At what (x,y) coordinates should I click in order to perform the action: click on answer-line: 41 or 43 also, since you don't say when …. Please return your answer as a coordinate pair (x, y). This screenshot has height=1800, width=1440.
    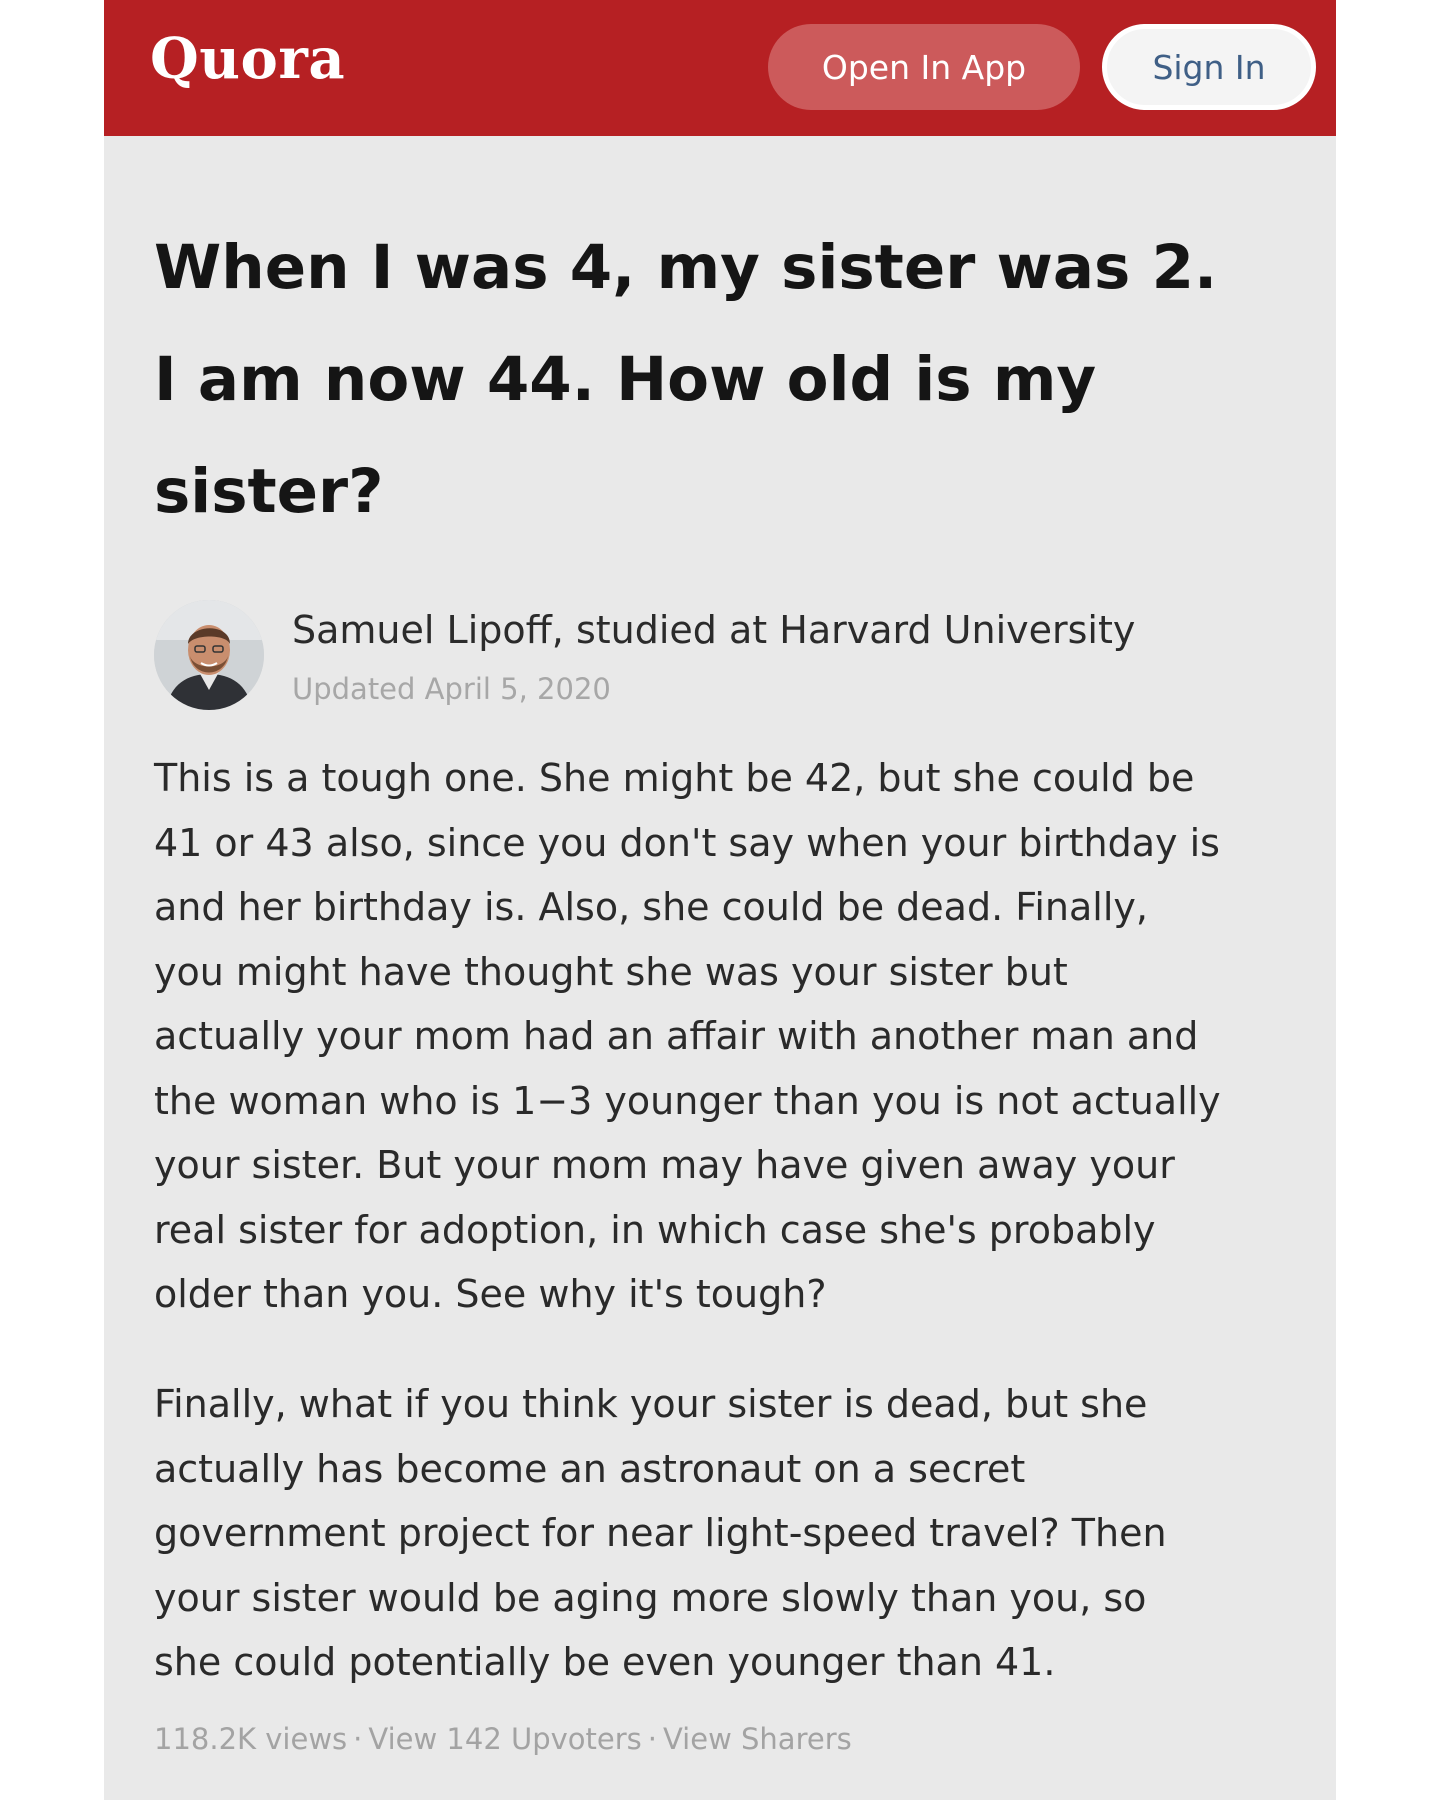
    Looking at the image, I should click on (687, 842).